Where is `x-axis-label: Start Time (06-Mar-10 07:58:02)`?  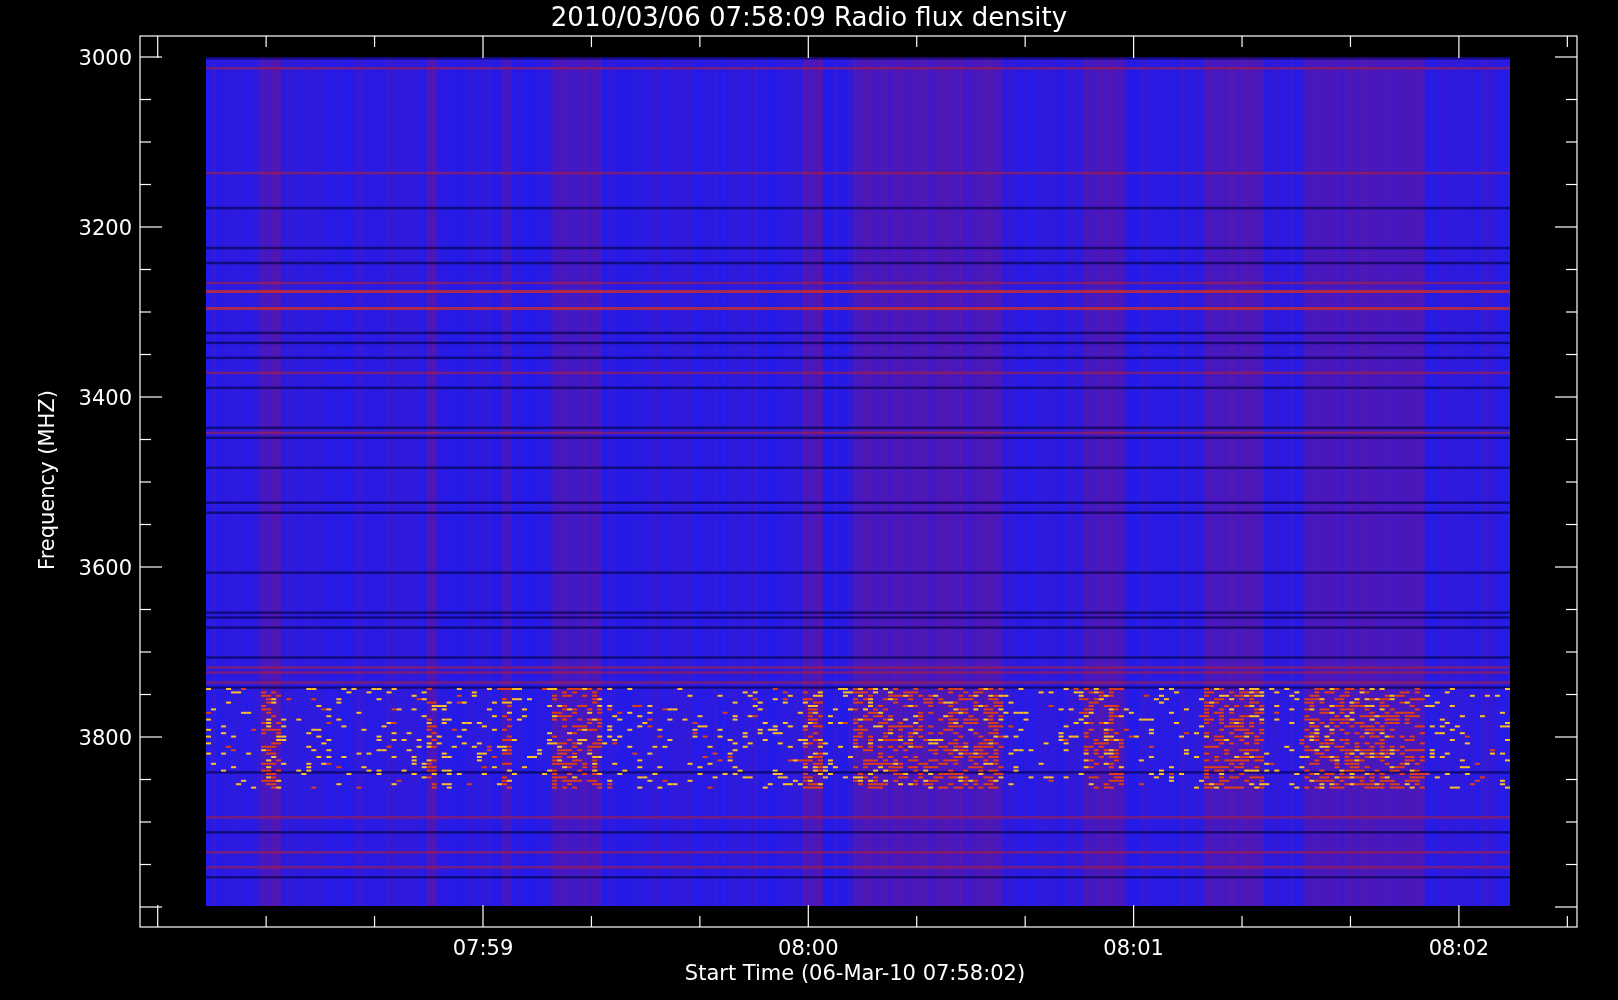
x-axis-label: Start Time (06-Mar-10 07:58:02) is located at coordinates (855, 973).